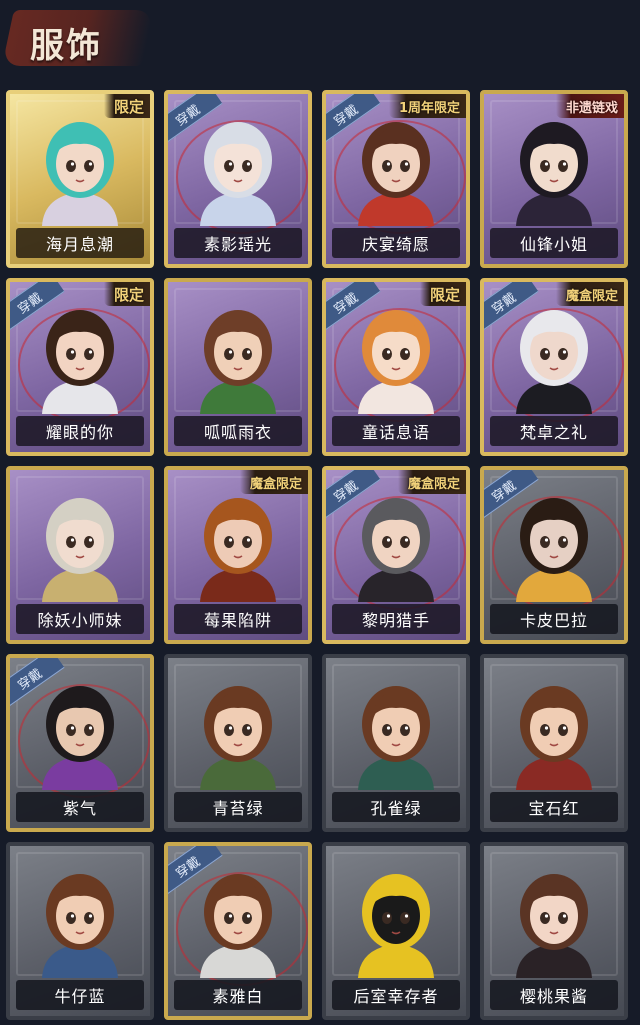 This screenshot has height=1025, width=640. I want to click on costume-name: 牛仔蓝, so click(80, 995).